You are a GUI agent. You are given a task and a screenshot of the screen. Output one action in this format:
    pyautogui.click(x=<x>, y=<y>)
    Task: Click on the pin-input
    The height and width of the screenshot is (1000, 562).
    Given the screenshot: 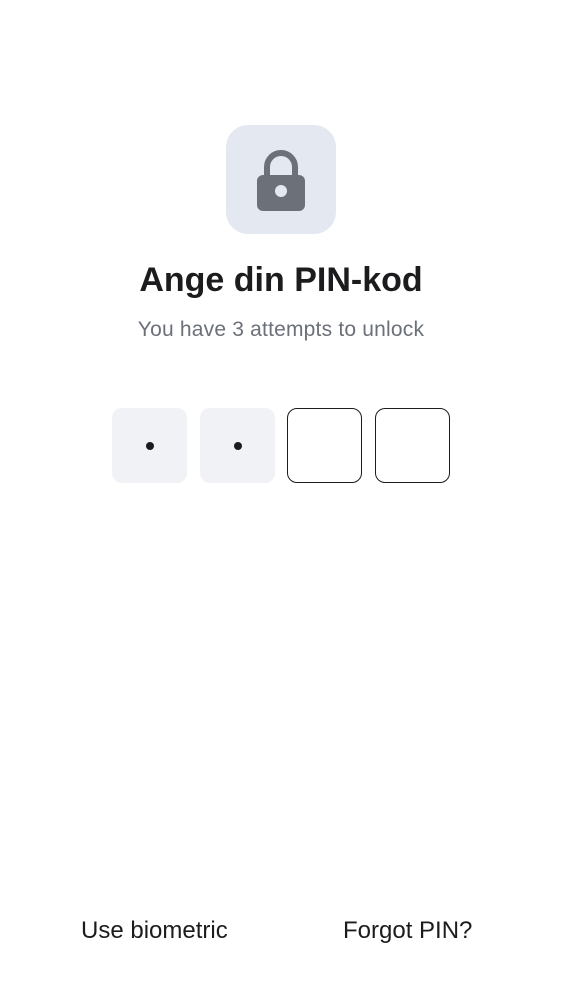 What is the action you would take?
    pyautogui.click(x=281, y=445)
    